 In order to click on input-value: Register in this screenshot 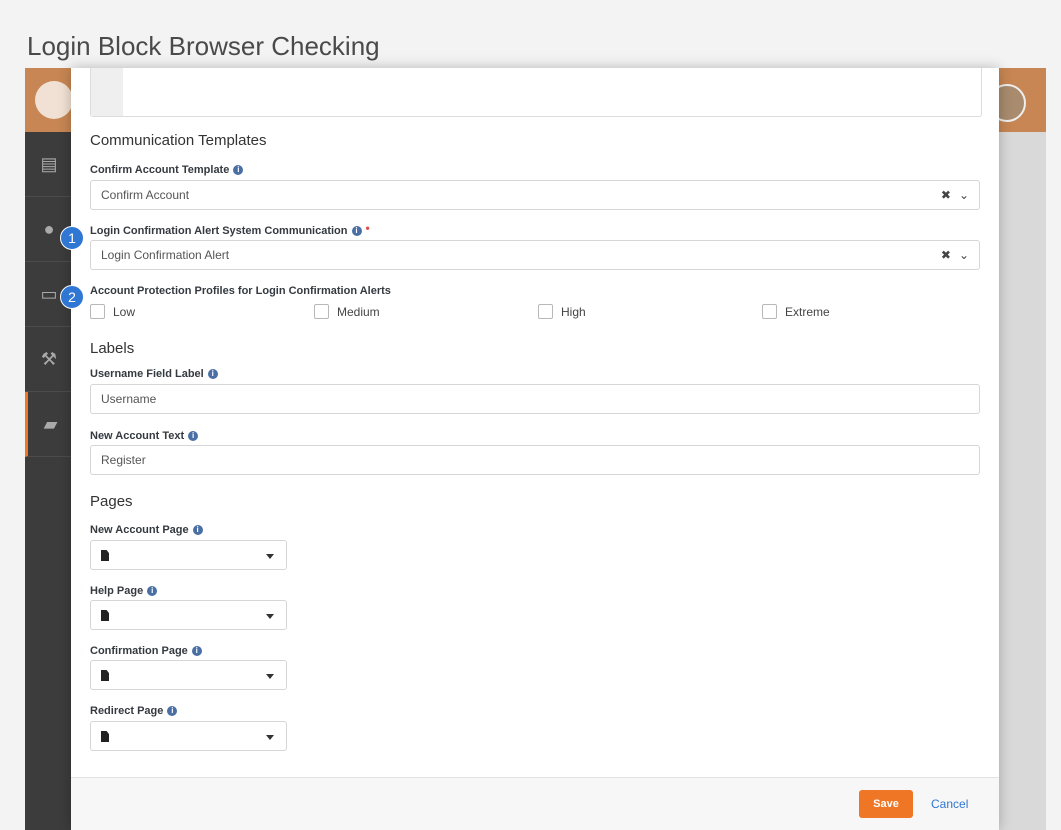, I will do `click(123, 460)`.